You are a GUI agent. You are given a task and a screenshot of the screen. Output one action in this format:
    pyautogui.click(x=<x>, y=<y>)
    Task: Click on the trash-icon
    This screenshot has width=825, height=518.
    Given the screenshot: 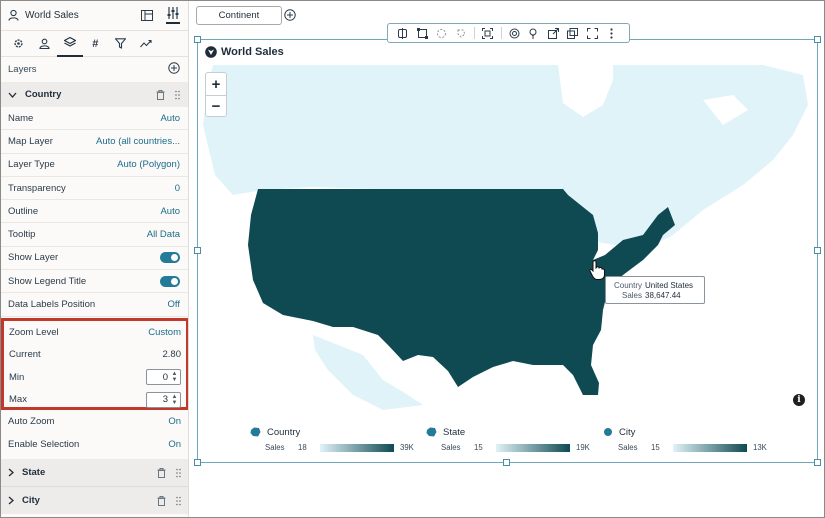 What is the action you would take?
    pyautogui.click(x=160, y=94)
    